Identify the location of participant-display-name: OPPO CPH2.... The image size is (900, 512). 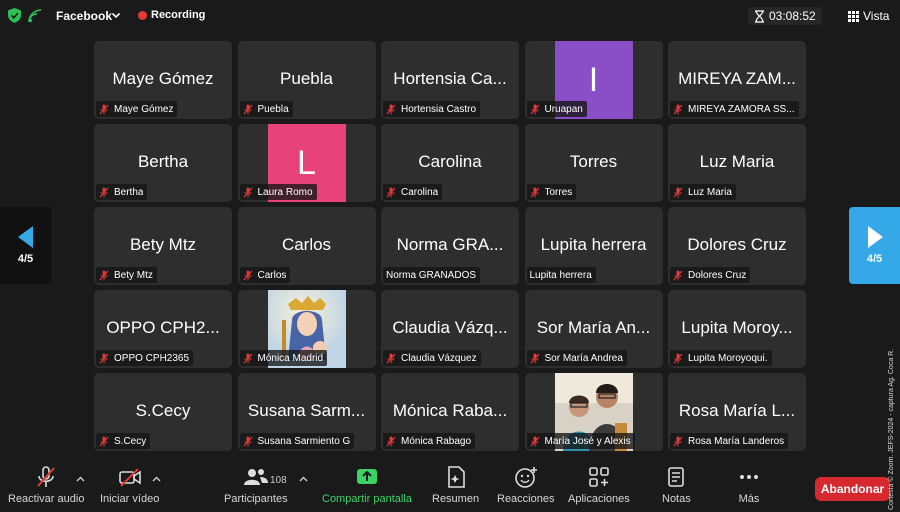
(163, 327).